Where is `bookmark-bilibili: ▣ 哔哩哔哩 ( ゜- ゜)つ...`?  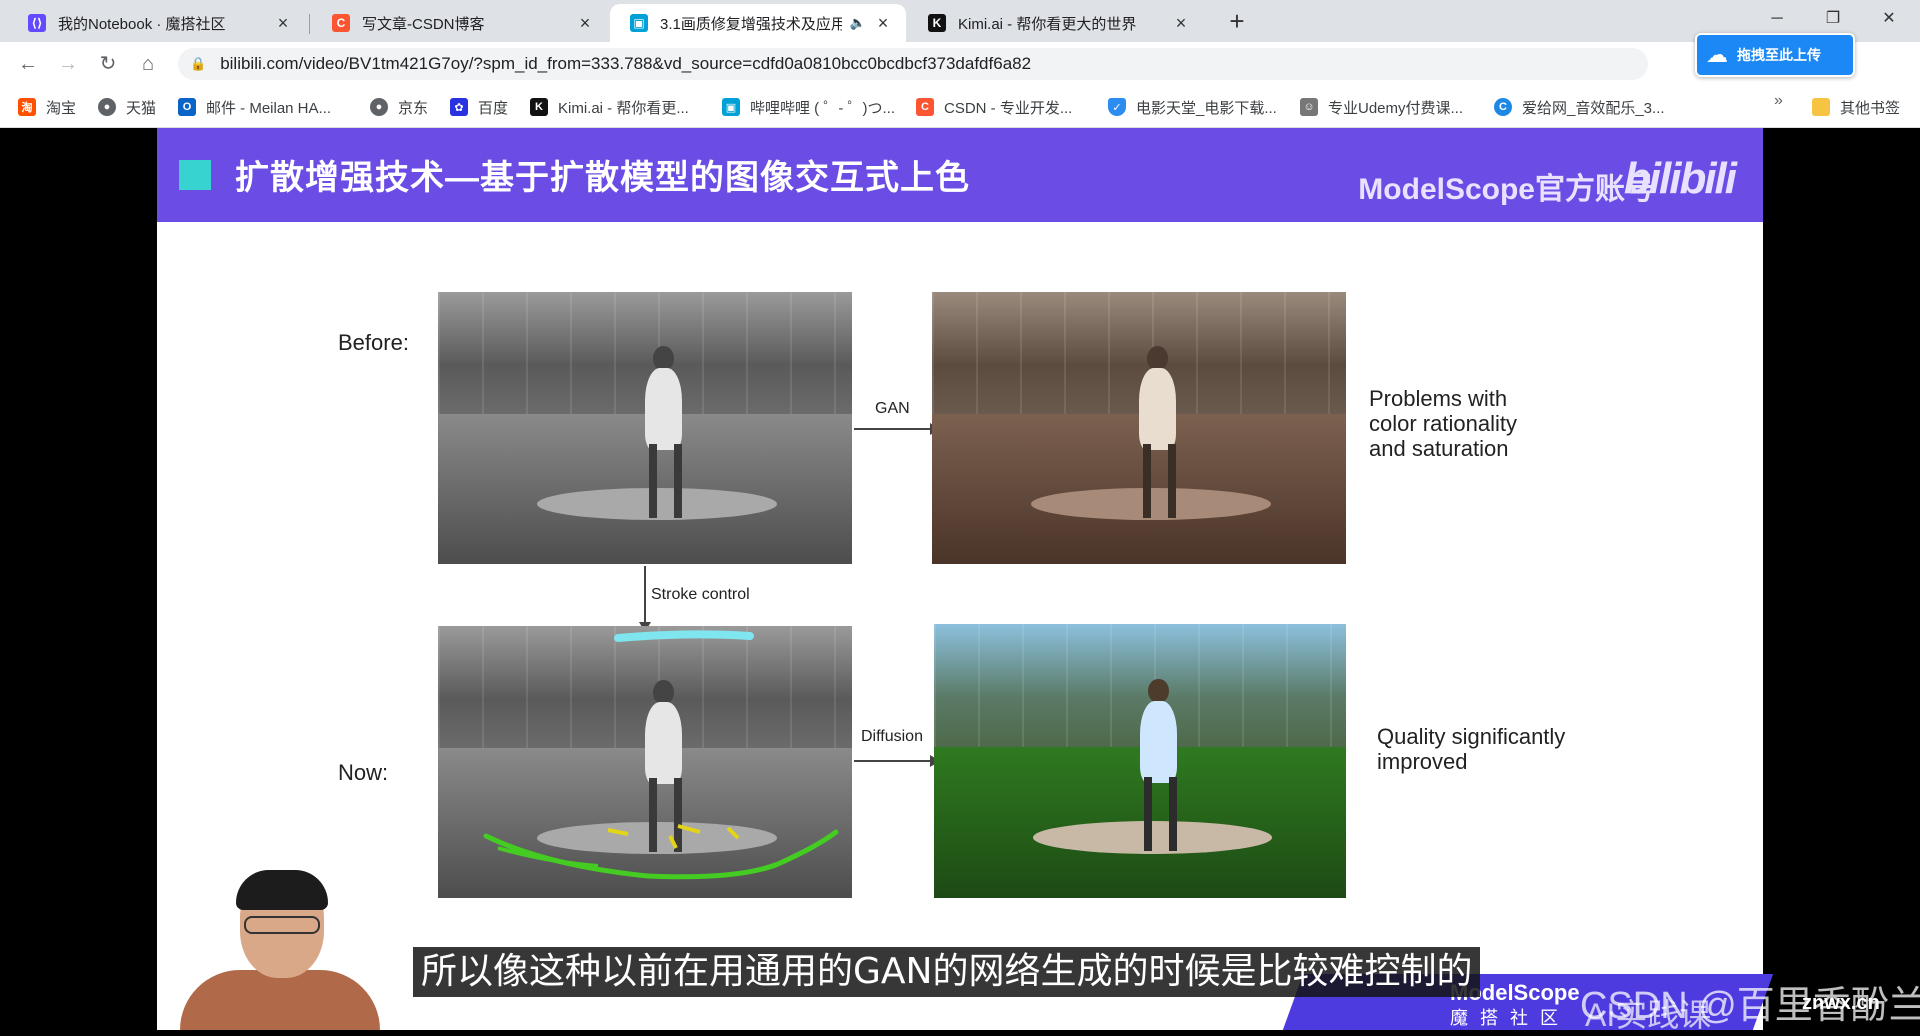
bookmark-bilibili: ▣ 哔哩哔哩 ( ゜- ゜)つ... is located at coordinates (808, 107).